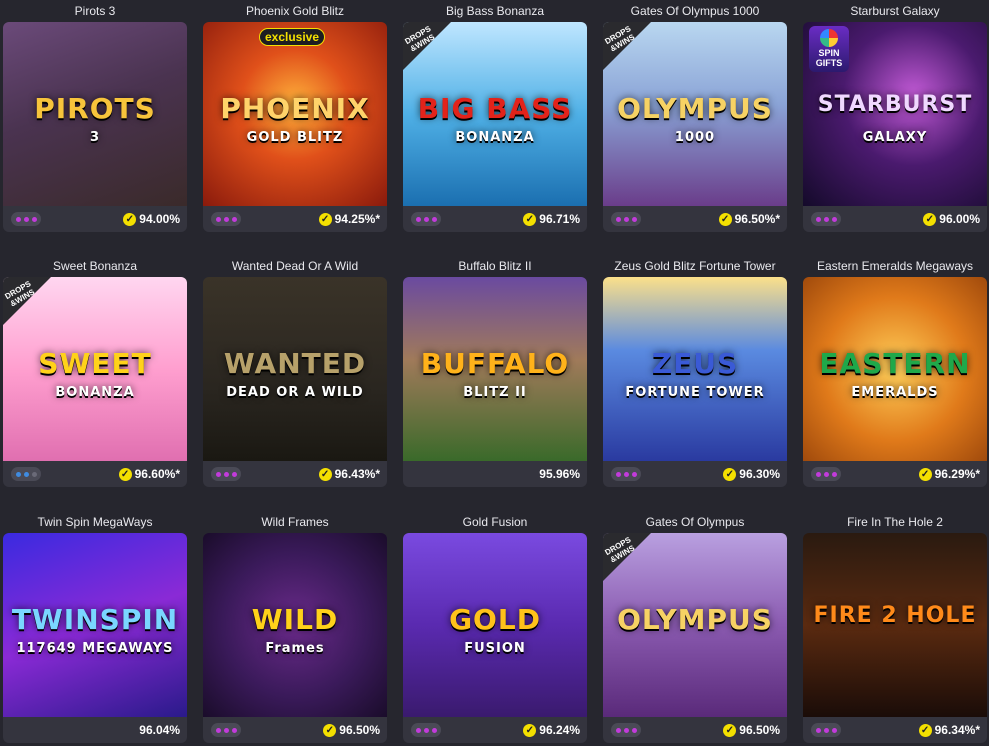 The image size is (989, 746). I want to click on game-thumbnail: EASTERN EMERALDS, so click(895, 369).